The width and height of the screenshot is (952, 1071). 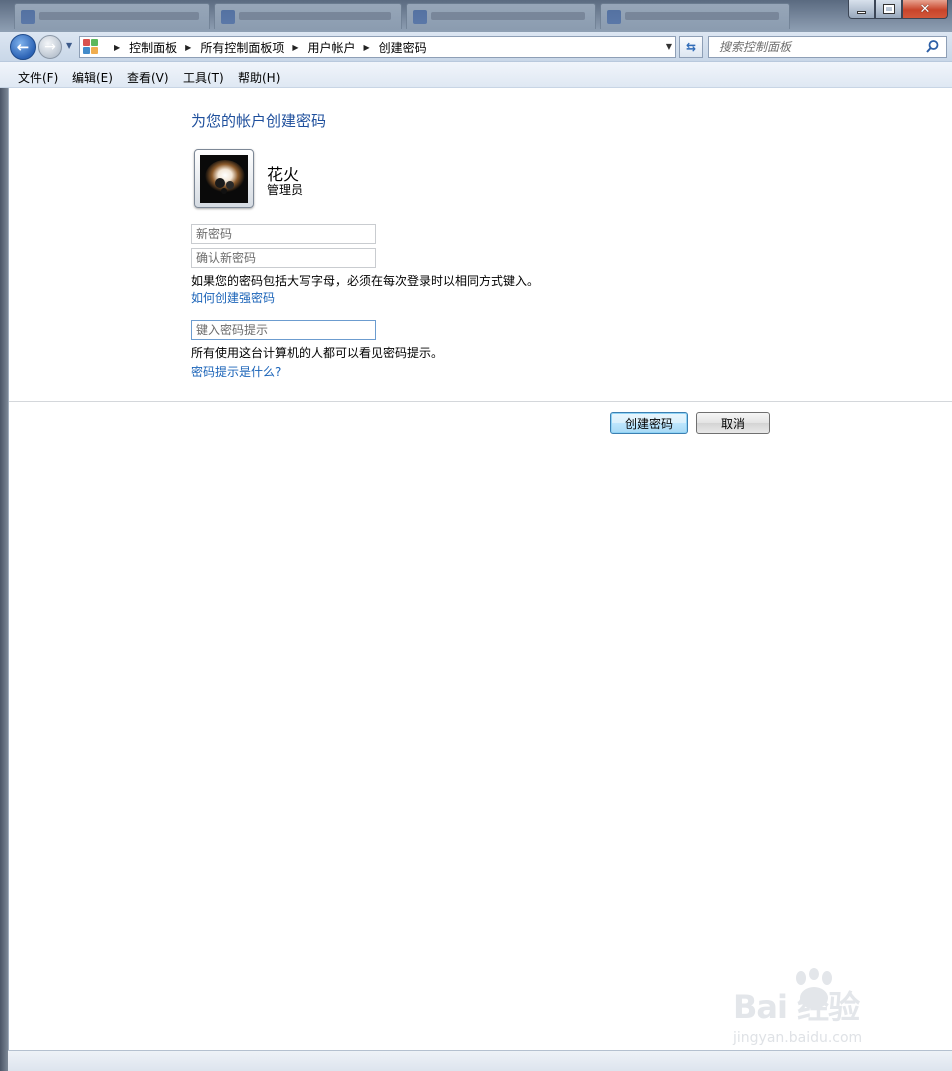 I want to click on search-input, so click(x=814, y=47).